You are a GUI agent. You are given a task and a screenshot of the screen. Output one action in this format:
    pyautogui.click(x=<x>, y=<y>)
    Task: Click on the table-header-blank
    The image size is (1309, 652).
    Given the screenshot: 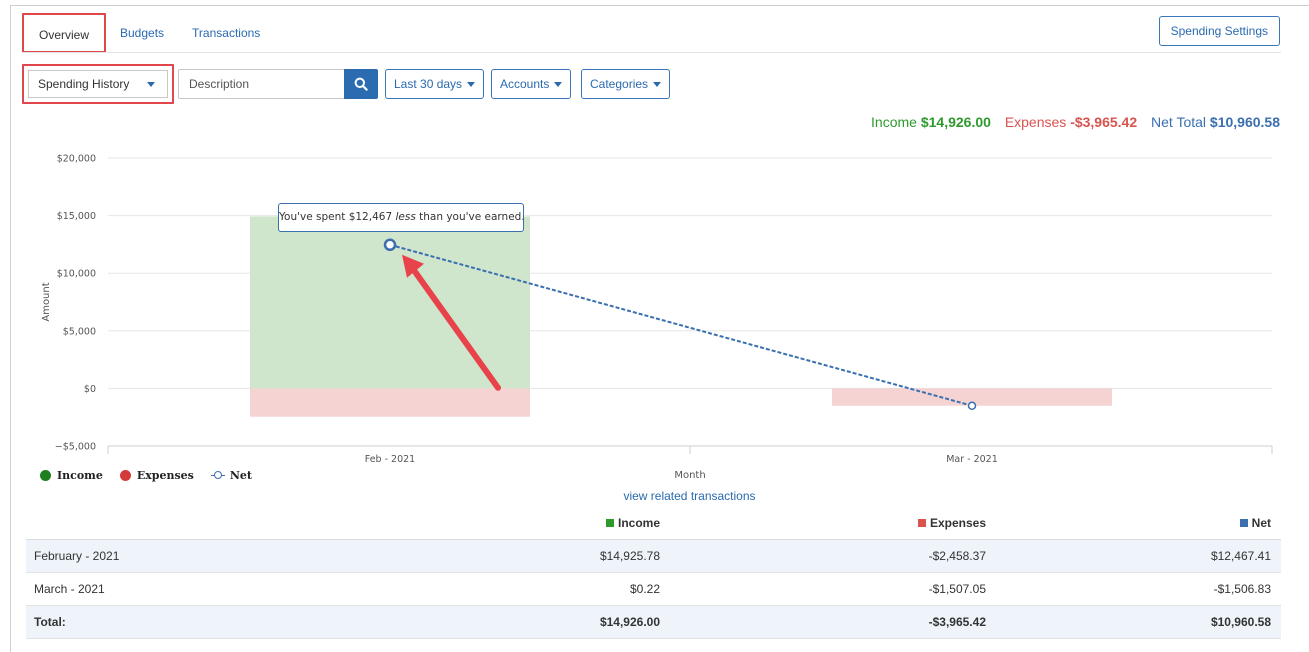 What is the action you would take?
    pyautogui.click(x=206, y=523)
    